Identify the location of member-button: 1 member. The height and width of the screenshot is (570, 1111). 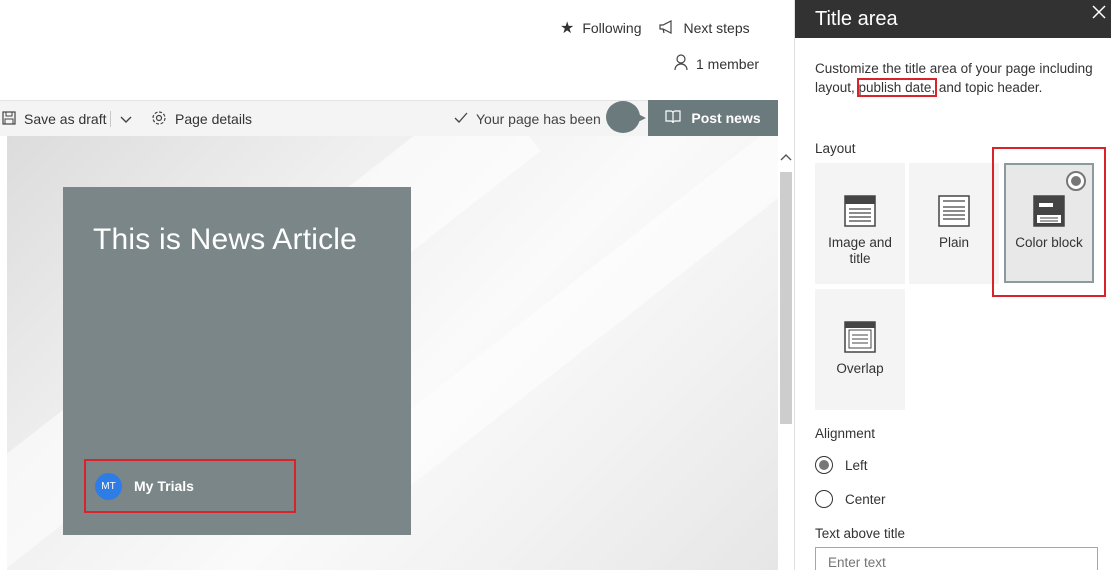
(716, 63).